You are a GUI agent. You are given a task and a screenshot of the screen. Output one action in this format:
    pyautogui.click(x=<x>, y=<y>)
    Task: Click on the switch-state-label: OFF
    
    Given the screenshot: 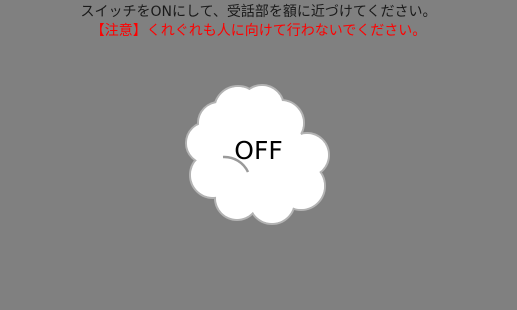 What is the action you would take?
    pyautogui.click(x=258, y=150)
    